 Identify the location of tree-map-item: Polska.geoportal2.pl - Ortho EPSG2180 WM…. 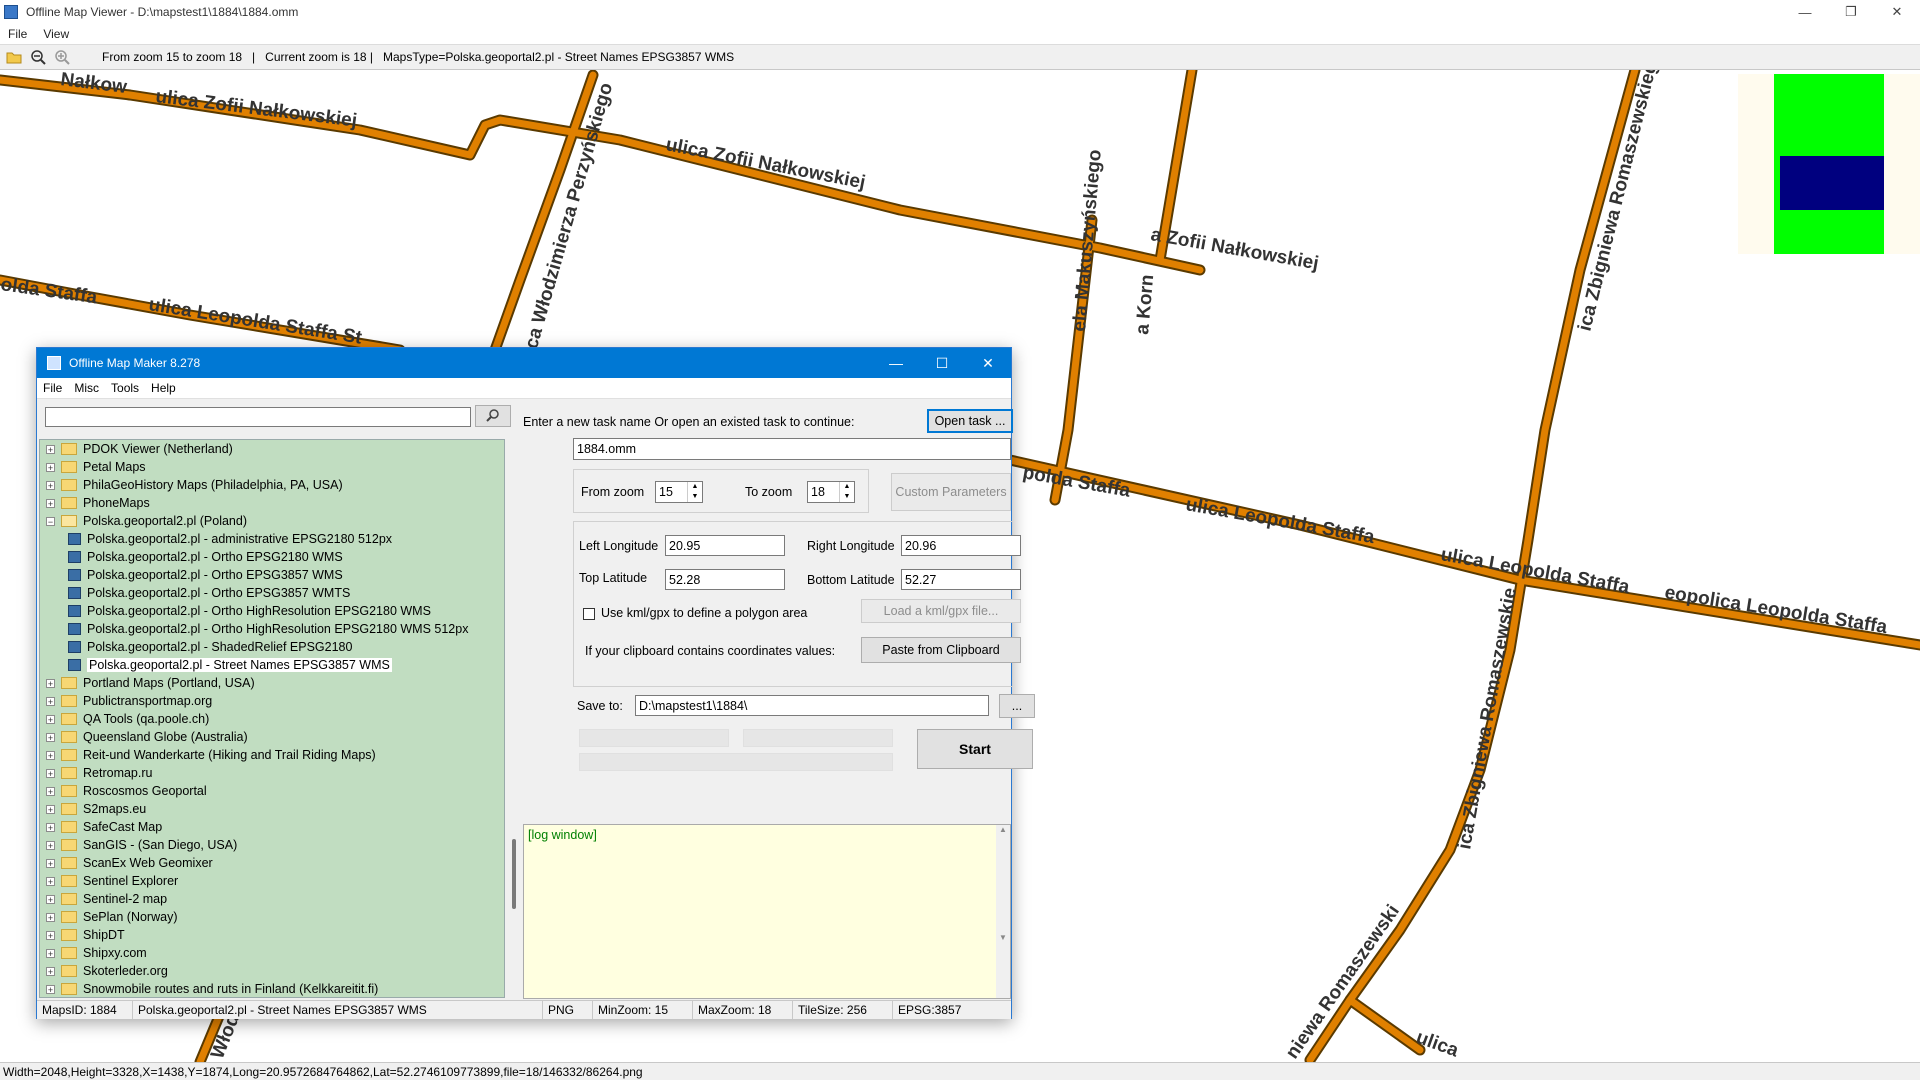
(205, 557).